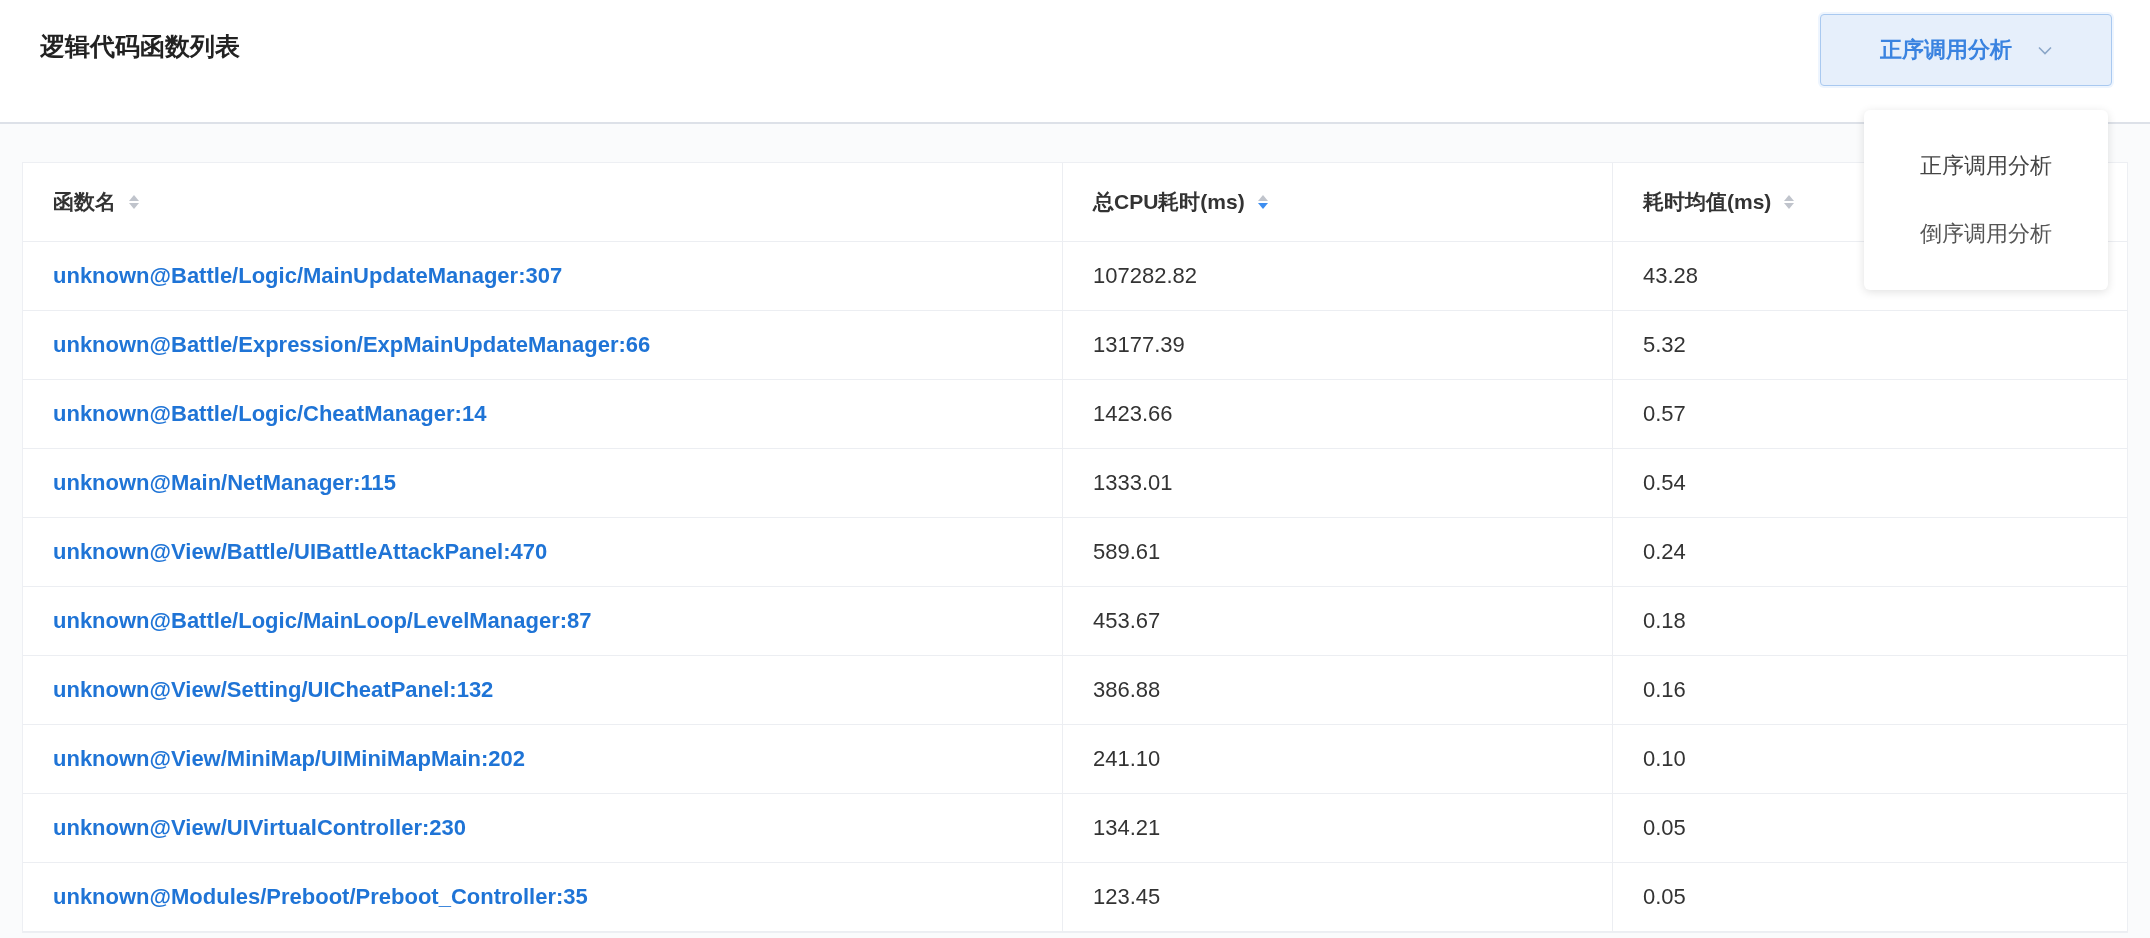  I want to click on function-link: unknown@Battle/Logic/MainUpdateManager:307, so click(308, 276).